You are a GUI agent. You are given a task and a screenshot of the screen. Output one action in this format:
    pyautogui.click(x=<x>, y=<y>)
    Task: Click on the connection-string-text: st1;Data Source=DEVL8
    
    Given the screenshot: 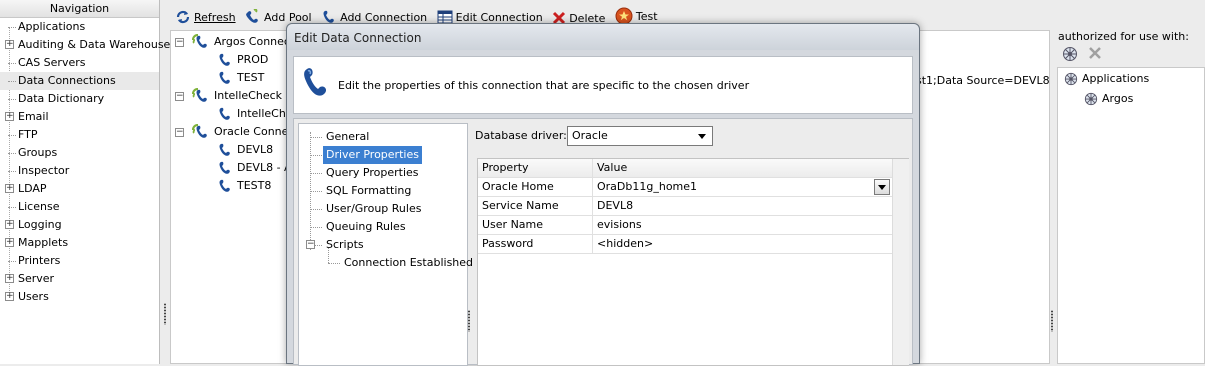 What is the action you would take?
    pyautogui.click(x=983, y=80)
    